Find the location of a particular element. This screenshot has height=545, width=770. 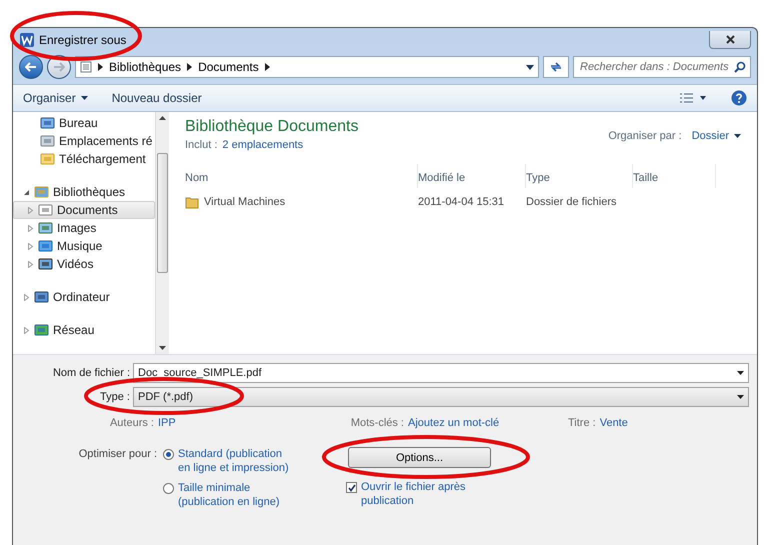

word-app-icon is located at coordinates (27, 40).